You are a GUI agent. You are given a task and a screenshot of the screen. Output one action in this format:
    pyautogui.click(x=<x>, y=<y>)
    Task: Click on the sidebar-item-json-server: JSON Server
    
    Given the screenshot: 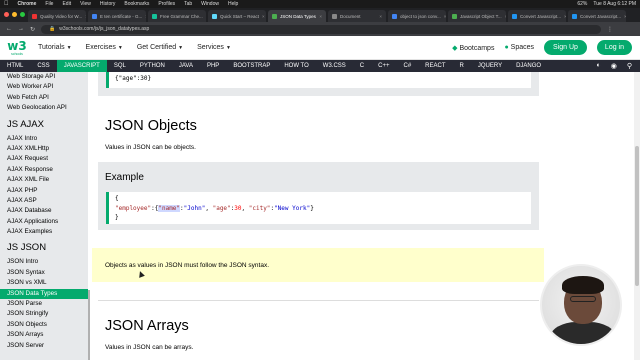 What is the action you would take?
    pyautogui.click(x=44, y=346)
    